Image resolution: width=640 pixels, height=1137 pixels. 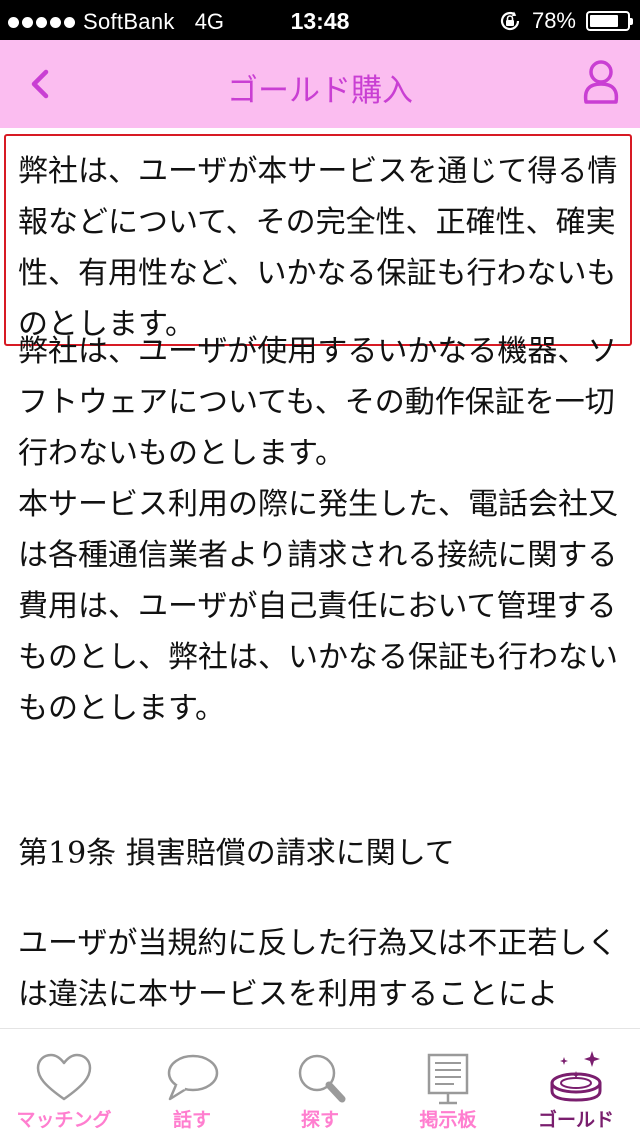 I want to click on tab-matching-label: マッチング, so click(x=64, y=1120).